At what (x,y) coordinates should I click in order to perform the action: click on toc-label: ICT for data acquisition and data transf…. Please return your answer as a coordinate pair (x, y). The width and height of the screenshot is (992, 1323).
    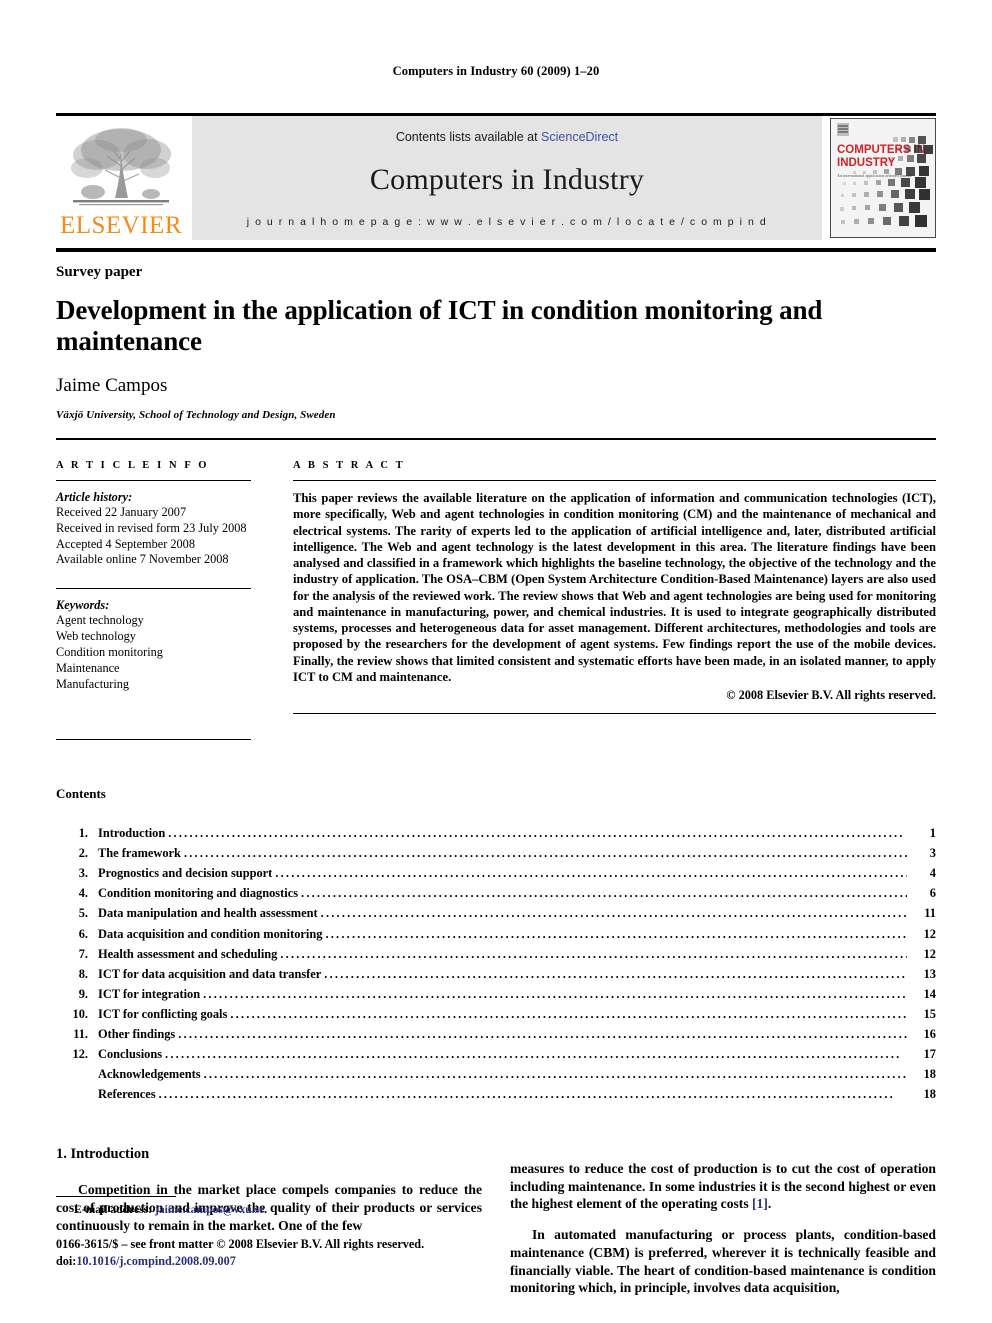
    Looking at the image, I should click on (210, 973).